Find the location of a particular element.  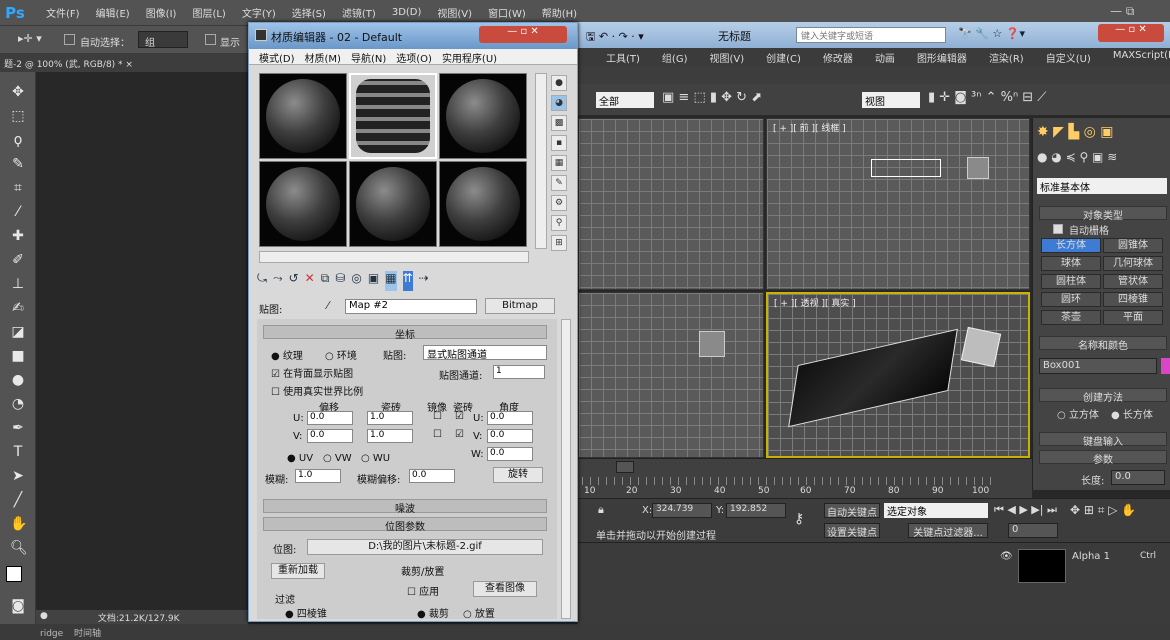

length-spinner: 0.0 is located at coordinates (1138, 477).